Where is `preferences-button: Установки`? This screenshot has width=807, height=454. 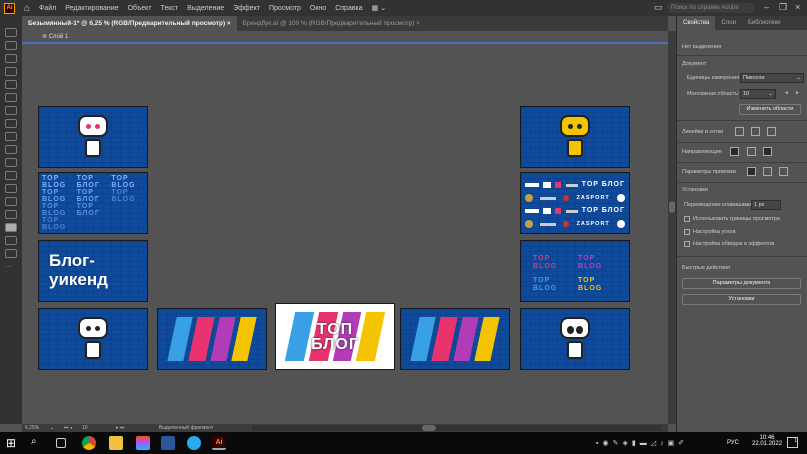
preferences-button: Установки is located at coordinates (741, 299).